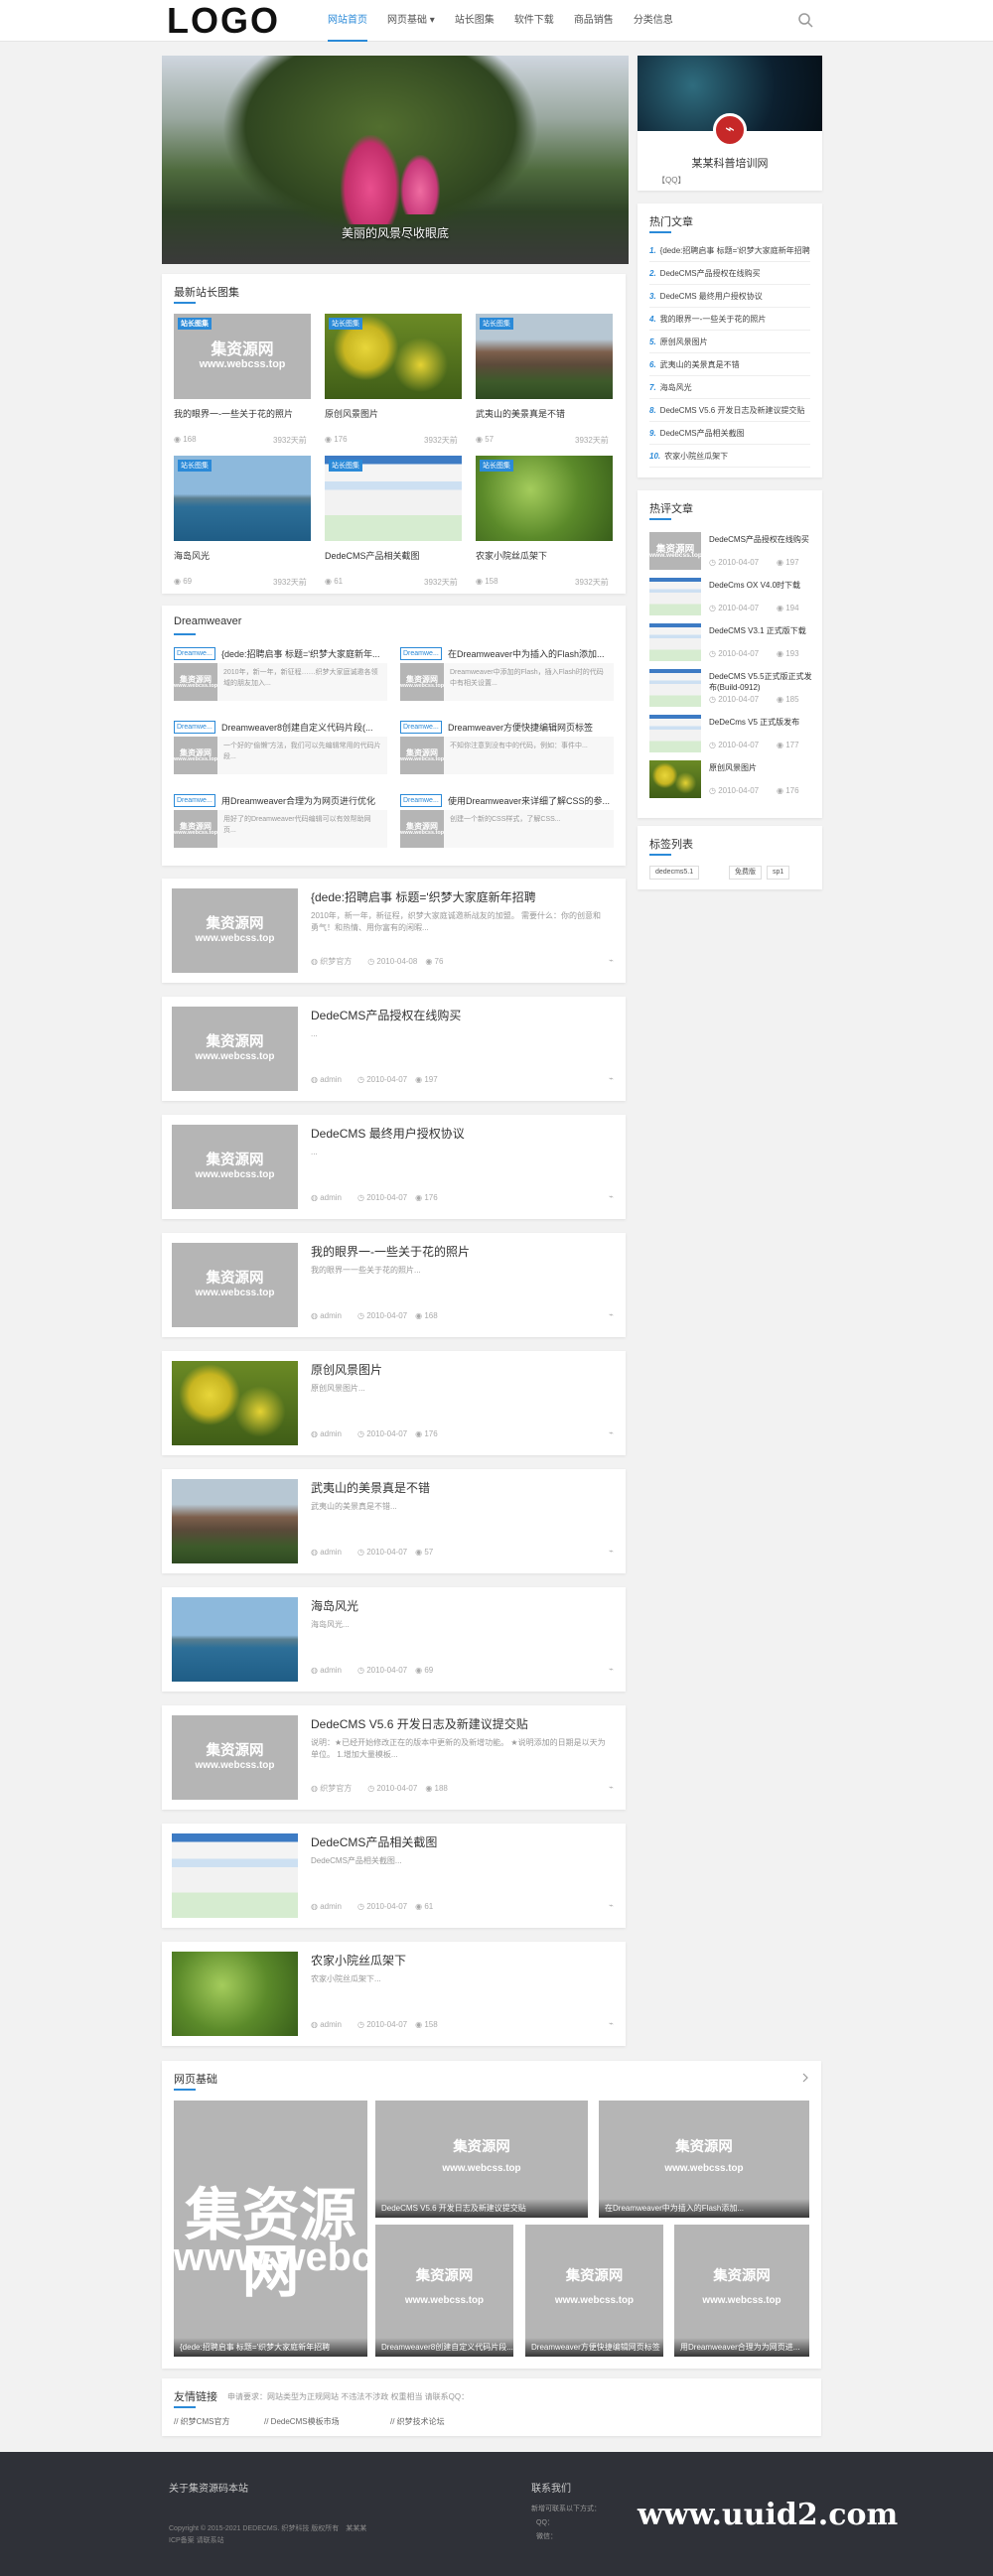 Image resolution: width=993 pixels, height=2576 pixels. What do you see at coordinates (242, 413) in the screenshot?
I see `gallery-item-title: 我的眼界一-一些关于花的照片` at bounding box center [242, 413].